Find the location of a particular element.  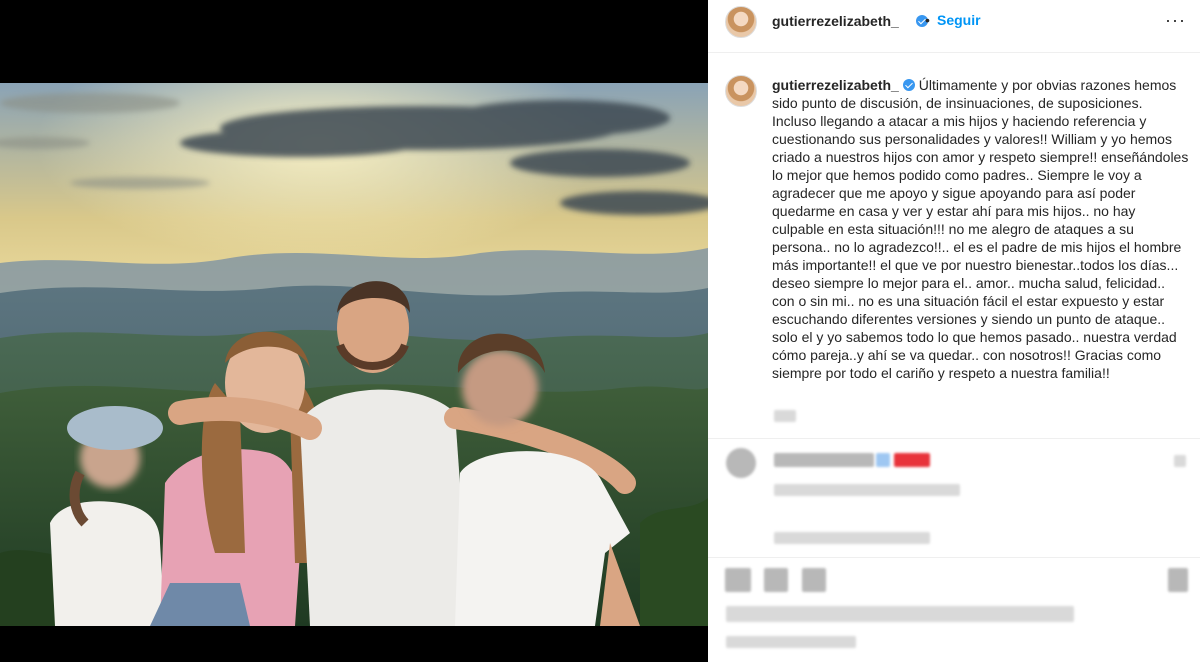

post-header: gutierrezelizabeth_ • Seguir ··· is located at coordinates (954, 26).